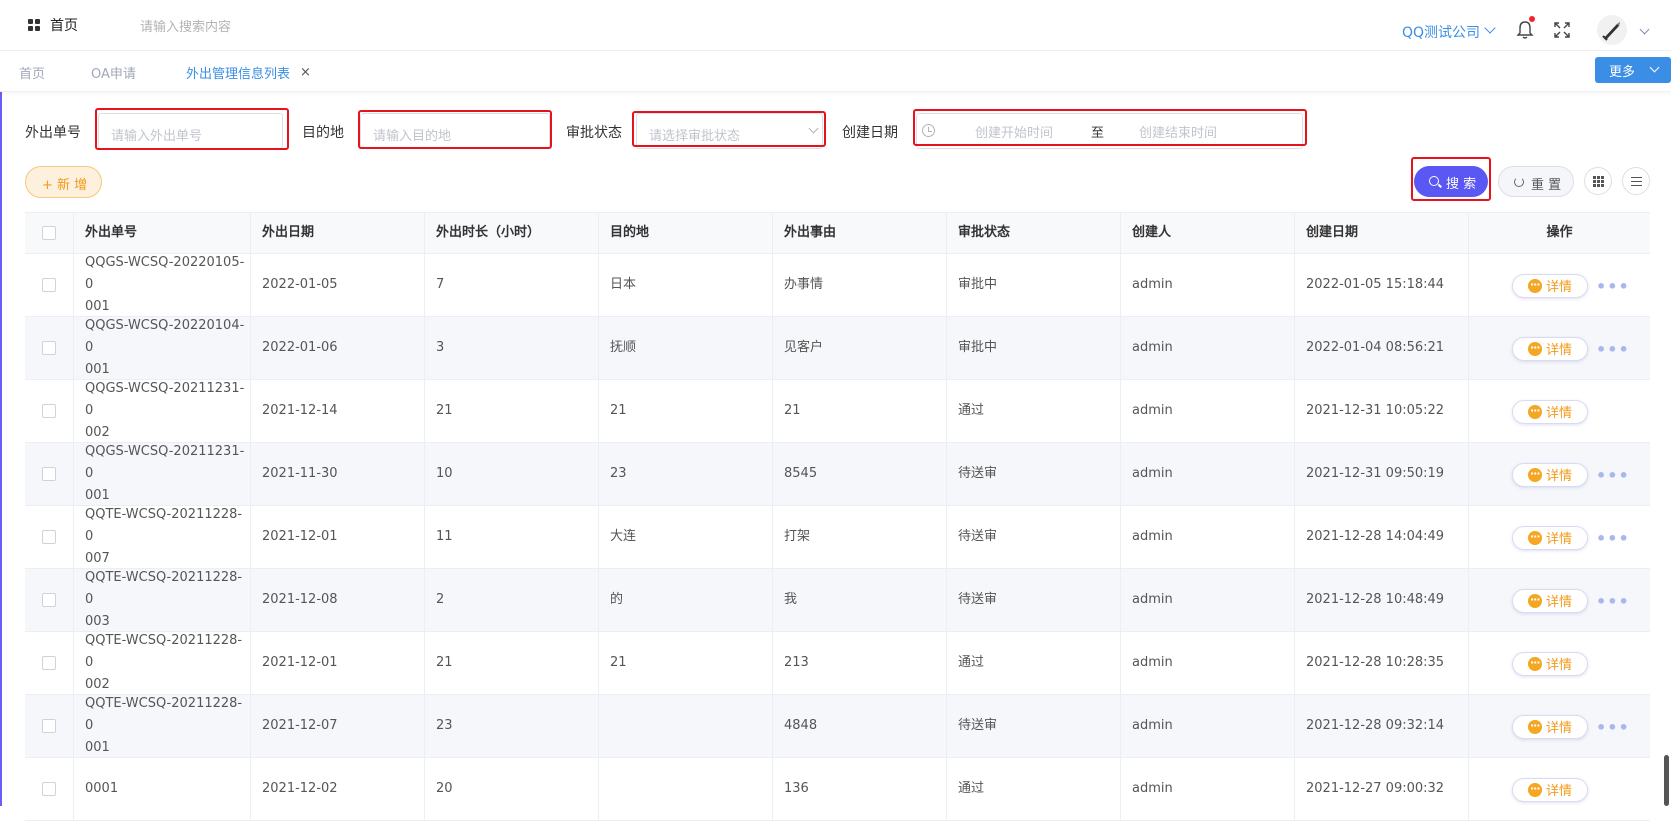 The height and width of the screenshot is (821, 1671). What do you see at coordinates (238, 72) in the screenshot?
I see `tab-outing-list: 外出管理信息列表` at bounding box center [238, 72].